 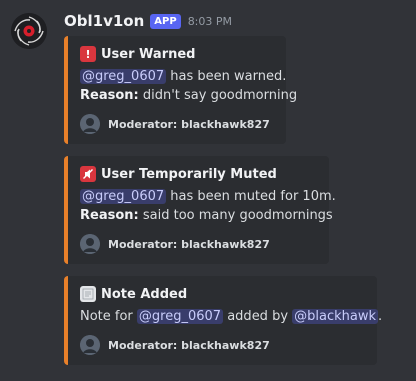 I want to click on embed-title-text: Note Added, so click(x=144, y=294).